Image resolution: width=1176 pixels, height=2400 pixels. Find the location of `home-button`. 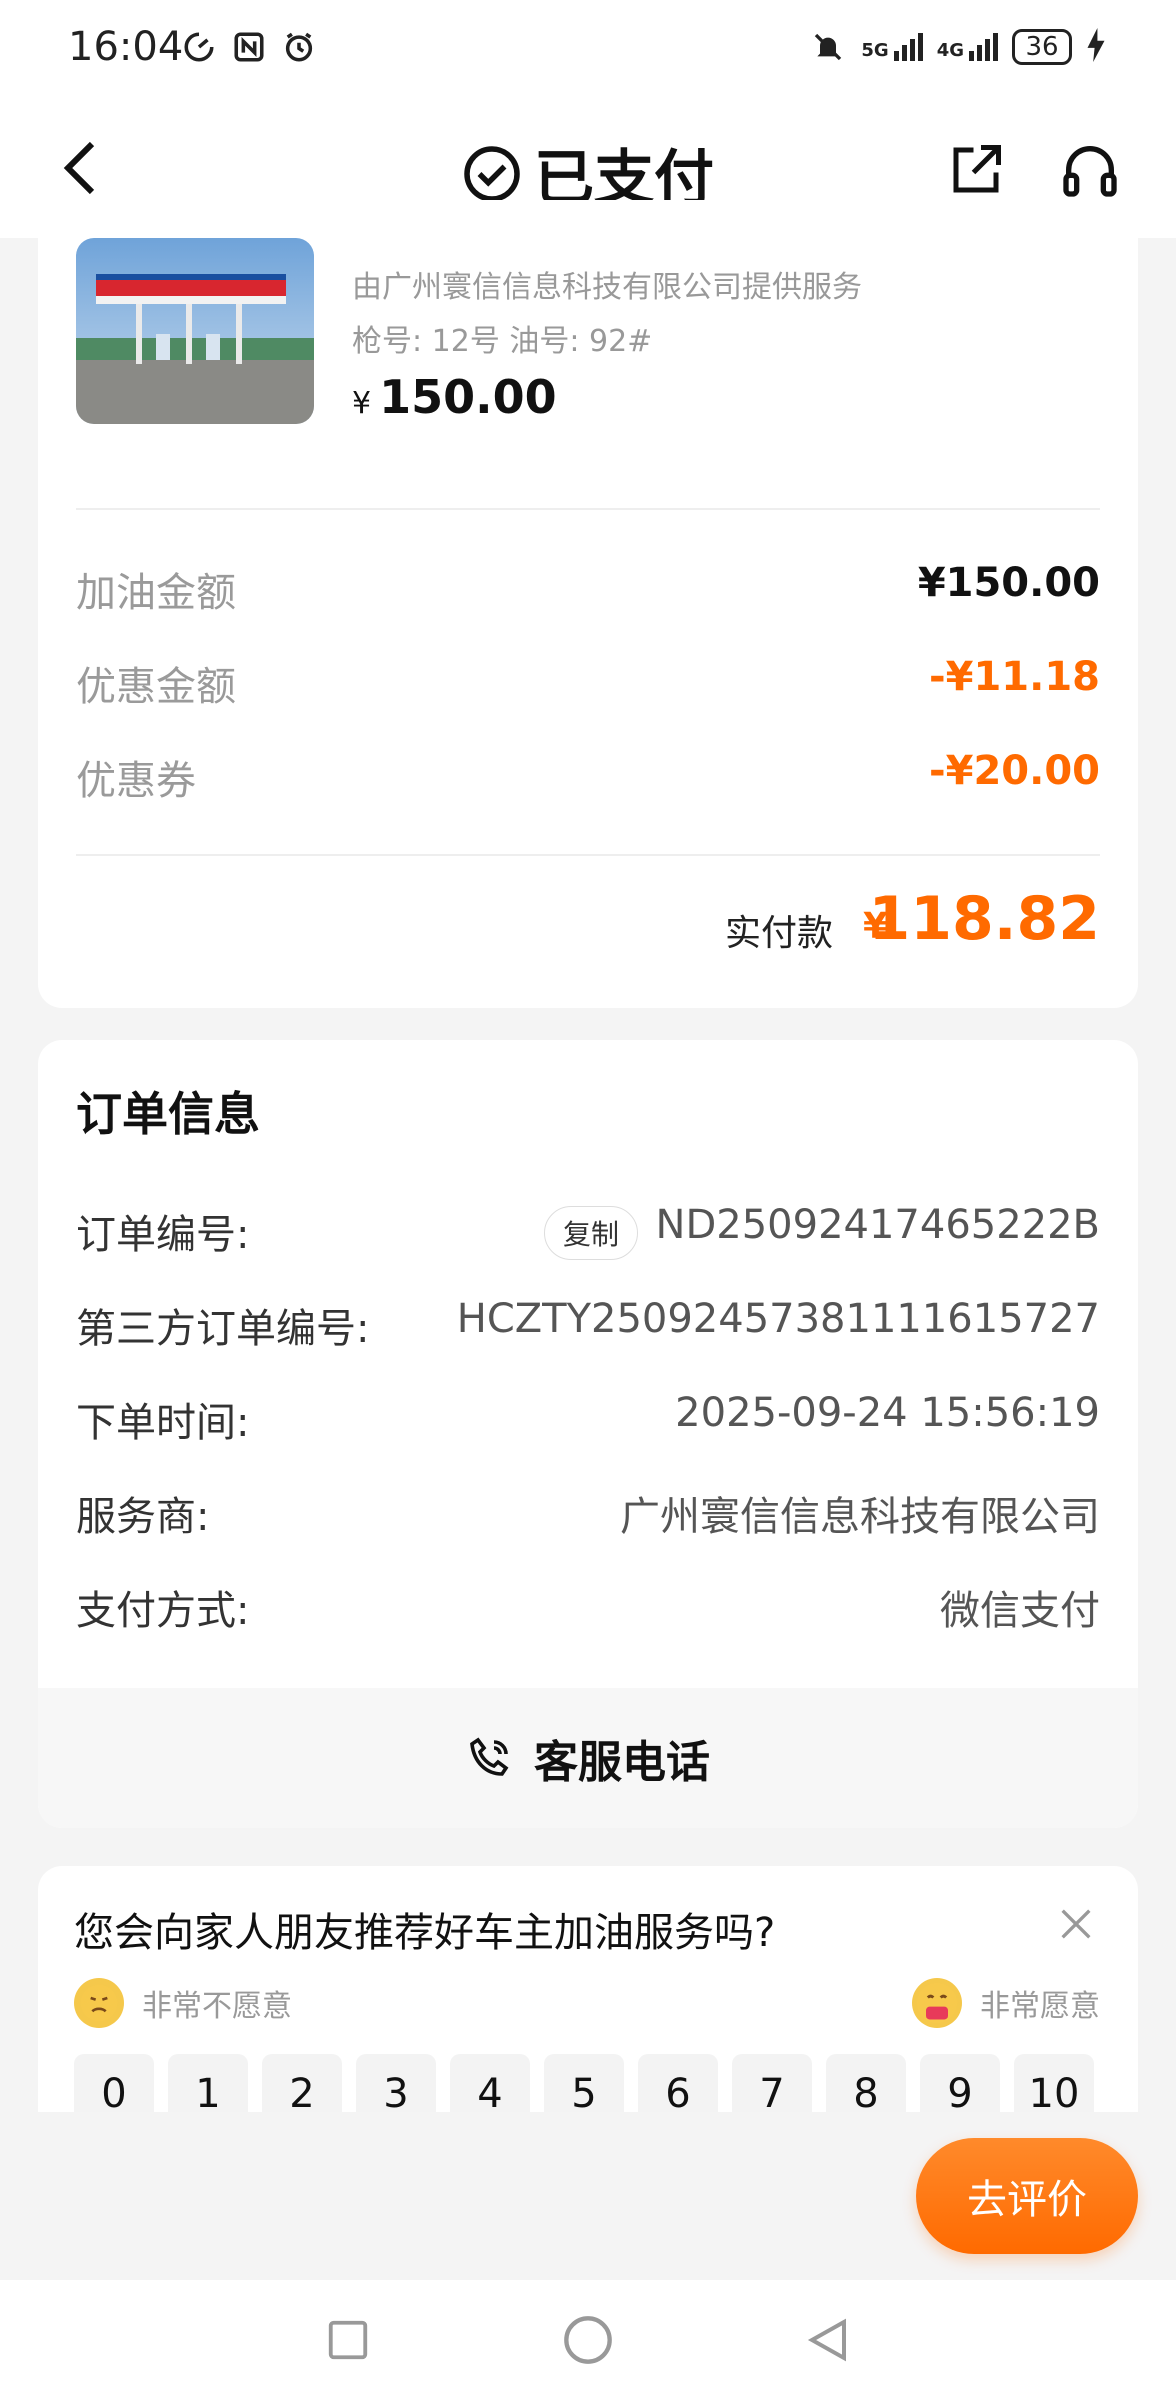

home-button is located at coordinates (588, 2340).